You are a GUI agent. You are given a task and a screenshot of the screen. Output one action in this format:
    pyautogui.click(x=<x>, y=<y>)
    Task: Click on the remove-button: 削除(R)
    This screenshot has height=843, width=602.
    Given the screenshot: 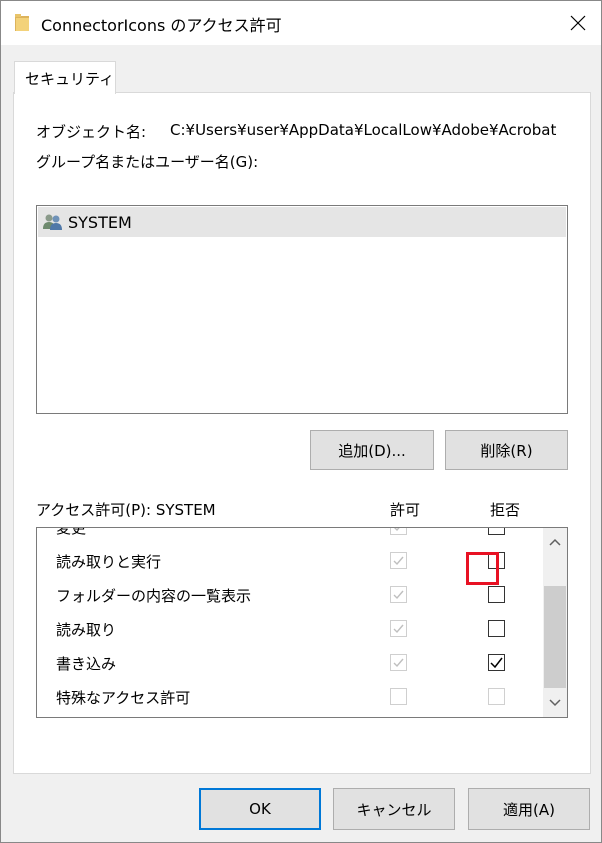 What is the action you would take?
    pyautogui.click(x=506, y=450)
    